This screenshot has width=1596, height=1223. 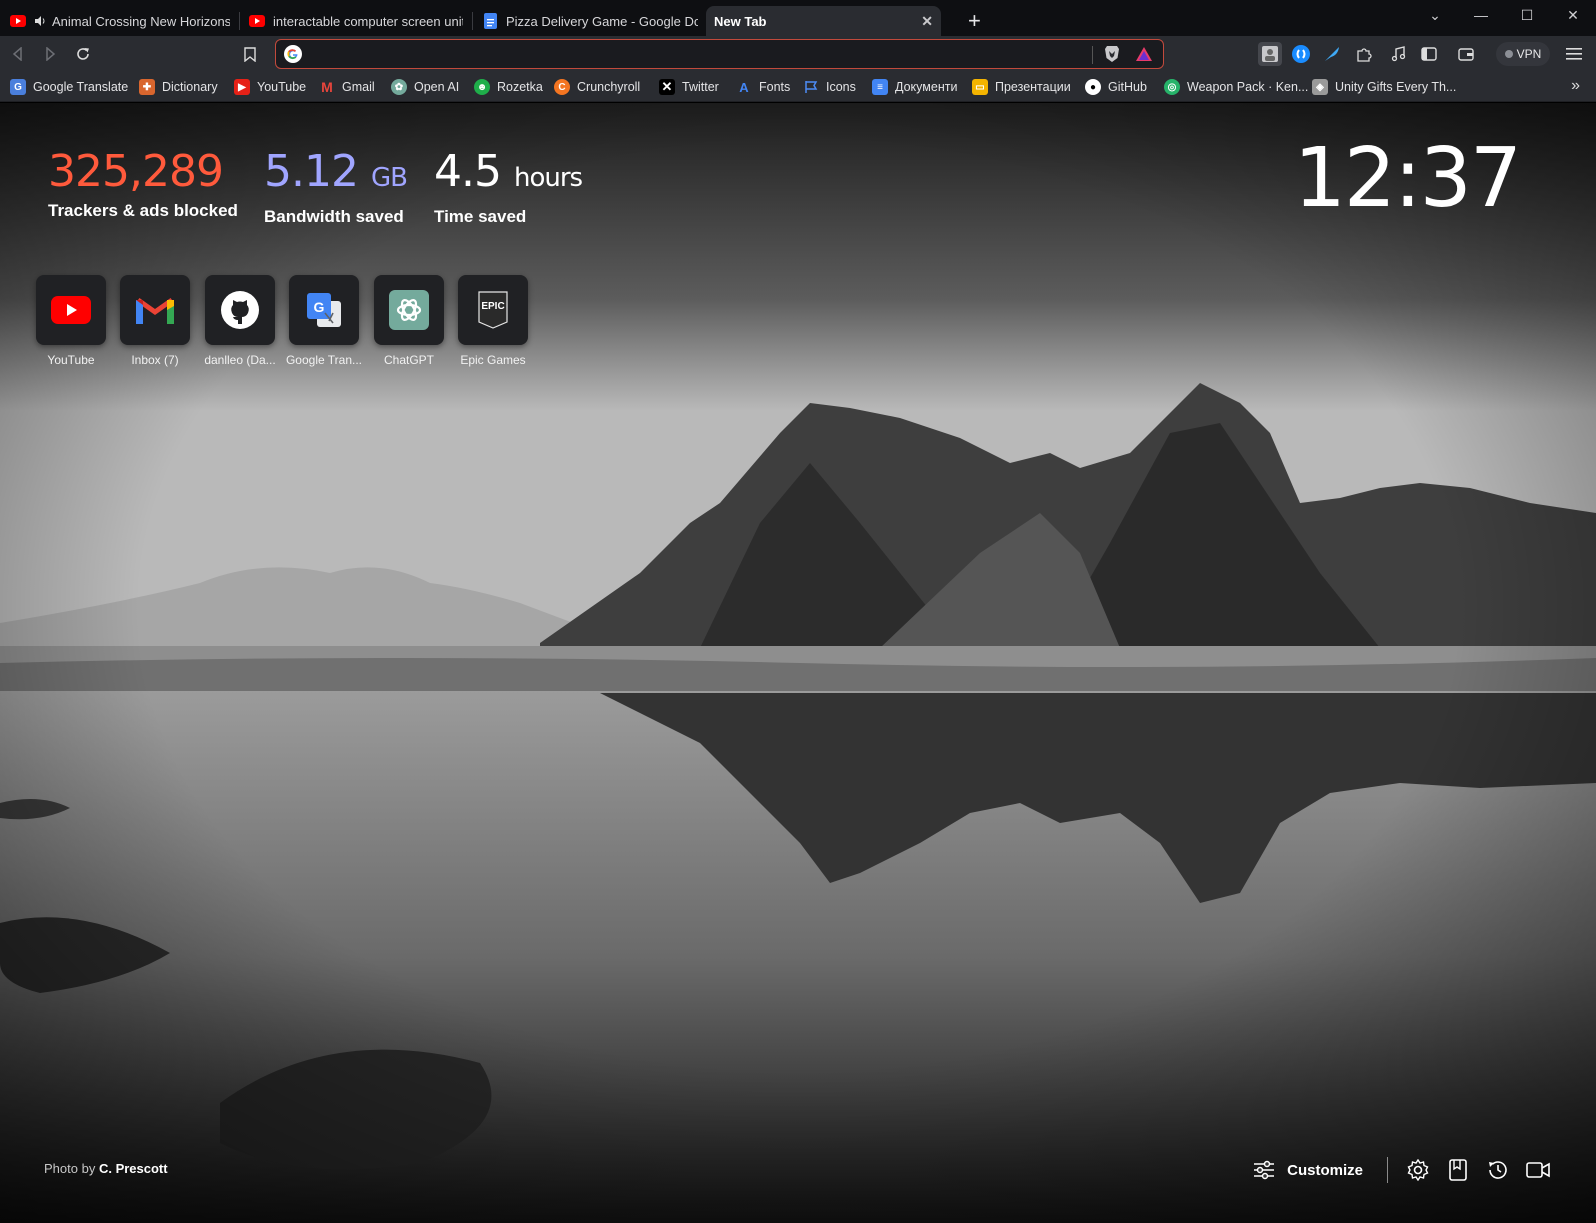 What do you see at coordinates (356, 21) in the screenshot?
I see `tab-interactable-screen: interactable computer screen unity - Y` at bounding box center [356, 21].